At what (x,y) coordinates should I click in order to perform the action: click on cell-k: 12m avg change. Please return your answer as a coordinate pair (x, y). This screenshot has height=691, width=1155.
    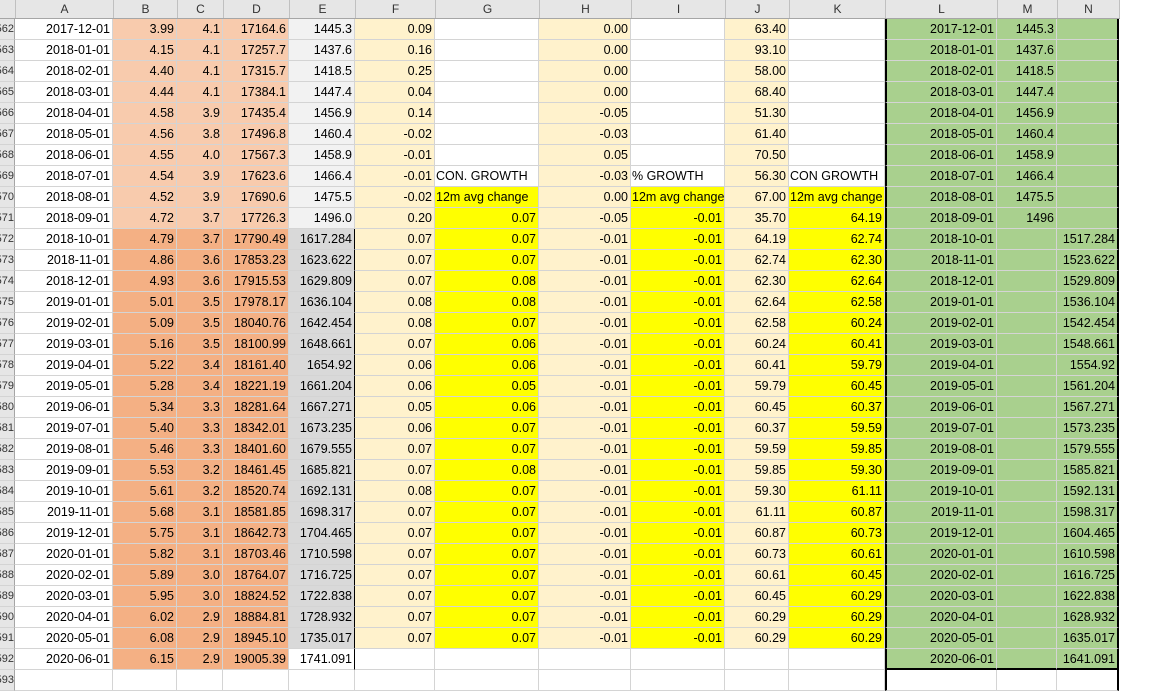
    Looking at the image, I should click on (837, 197).